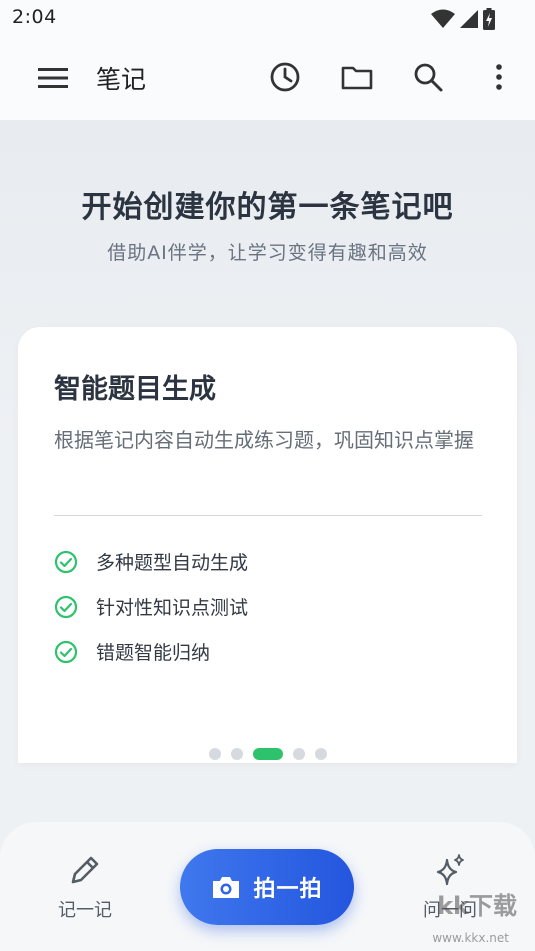 The height and width of the screenshot is (951, 535). What do you see at coordinates (53, 78) in the screenshot?
I see `menu-icon` at bounding box center [53, 78].